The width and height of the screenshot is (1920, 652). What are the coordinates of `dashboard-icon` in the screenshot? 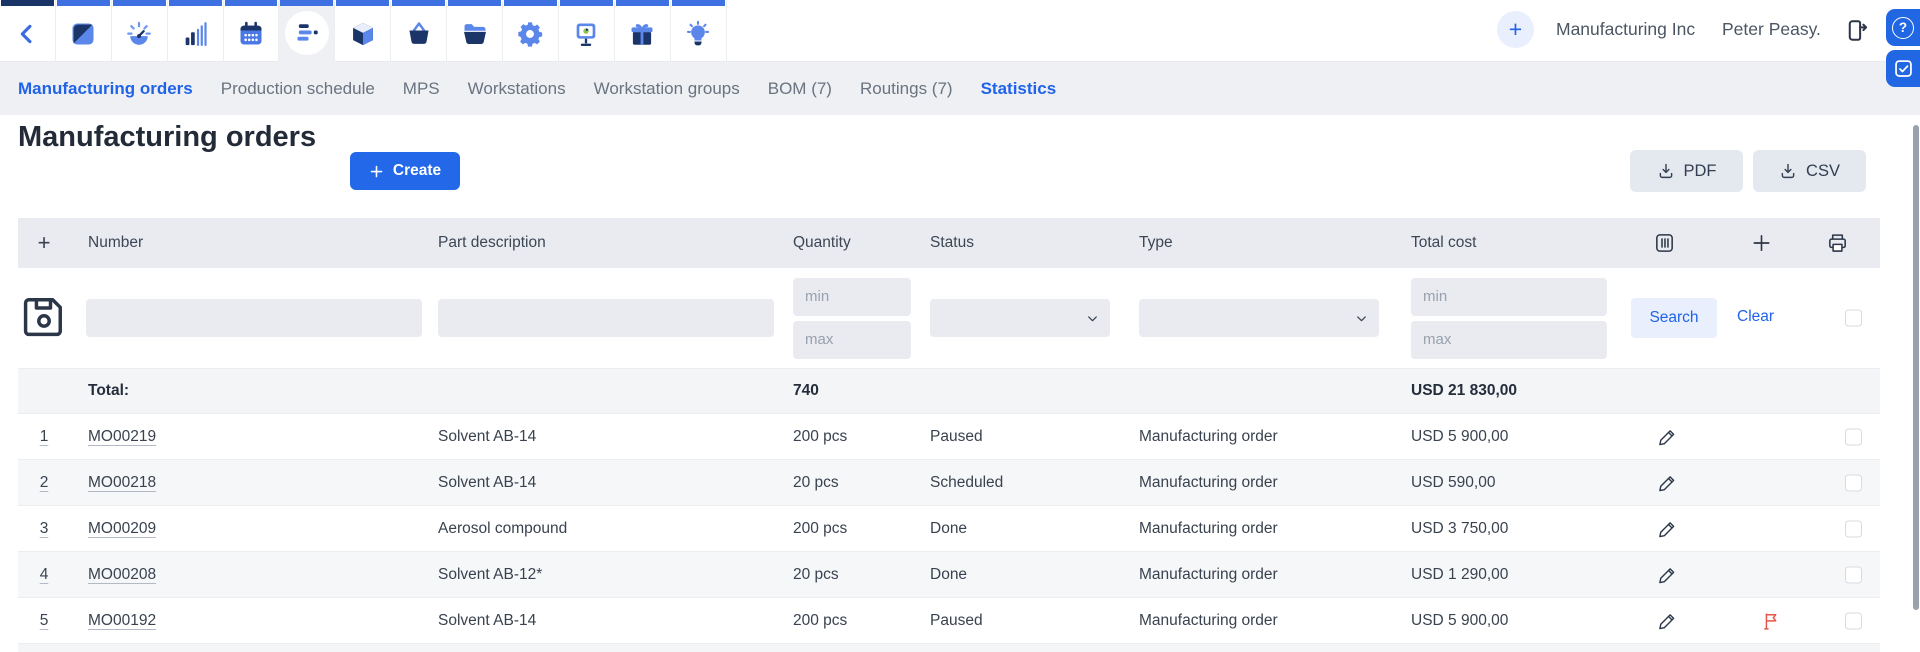 It's located at (140, 31).